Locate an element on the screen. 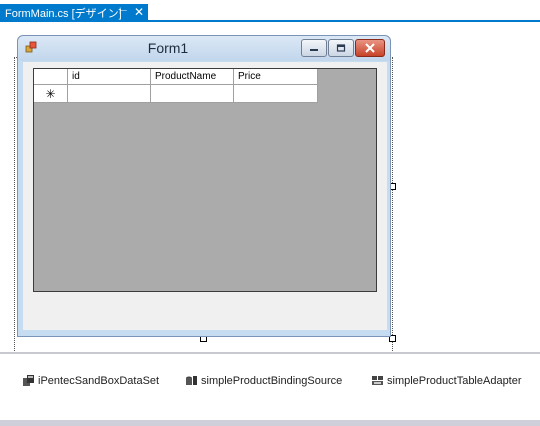 This screenshot has width=540, height=426. column-header-productname: ProductName is located at coordinates (192, 77).